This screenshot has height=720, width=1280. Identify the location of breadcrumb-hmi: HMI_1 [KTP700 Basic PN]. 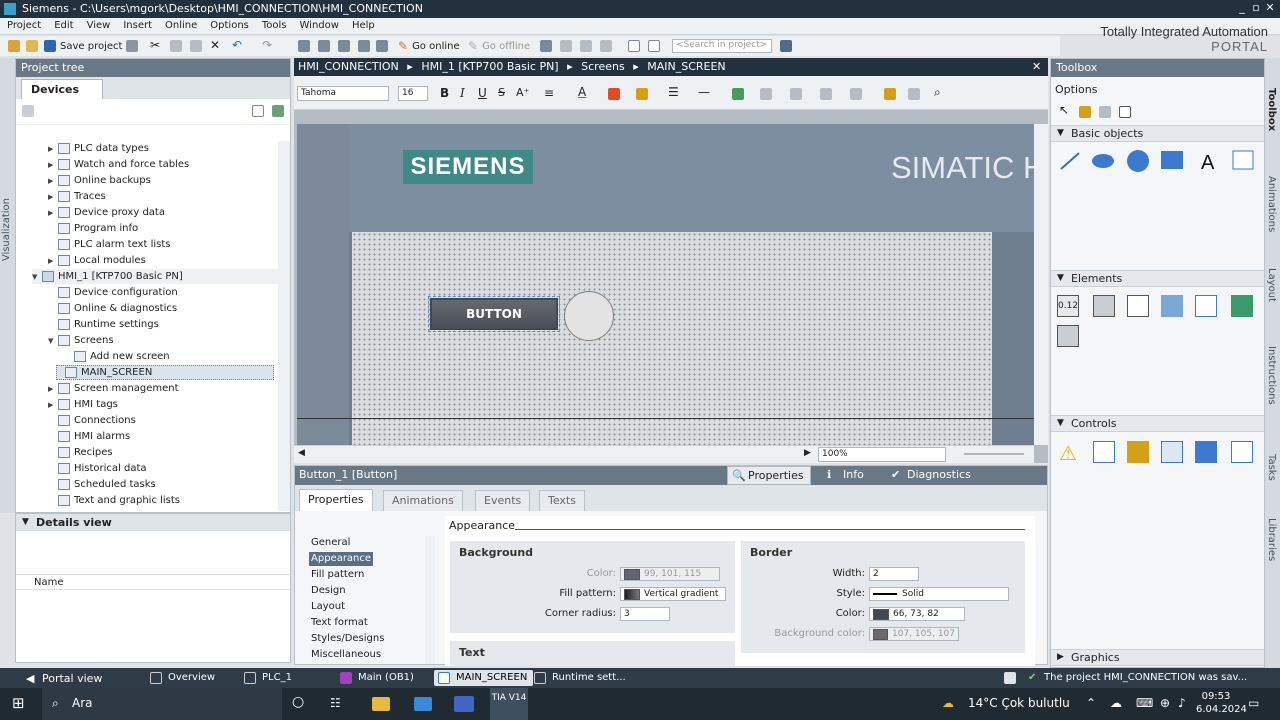
(489, 66).